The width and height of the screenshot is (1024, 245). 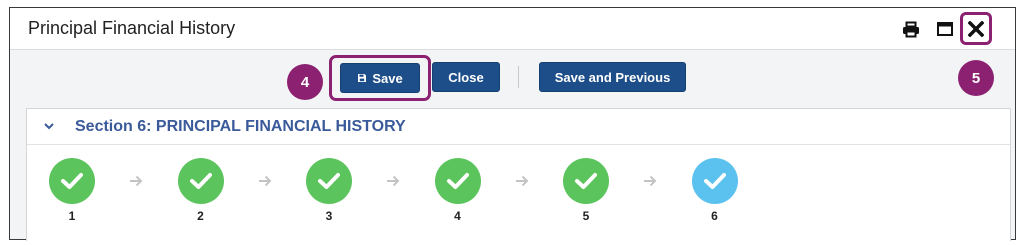 I want to click on step-number: 6, so click(x=714, y=216).